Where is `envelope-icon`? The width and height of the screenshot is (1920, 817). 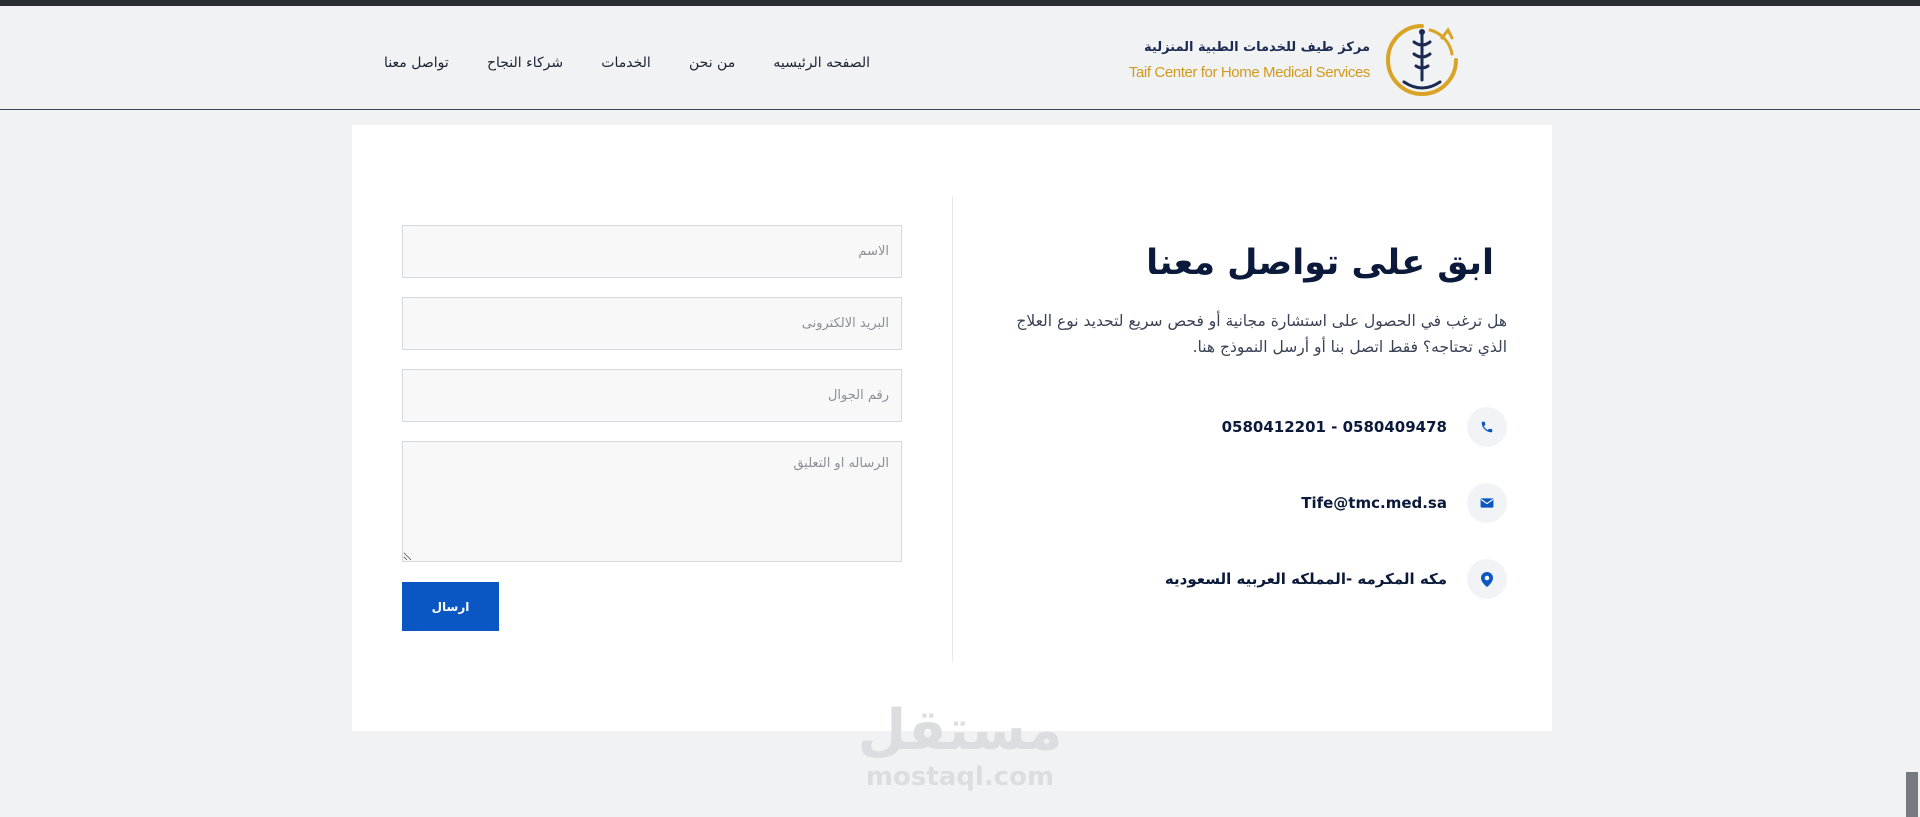
envelope-icon is located at coordinates (1487, 503).